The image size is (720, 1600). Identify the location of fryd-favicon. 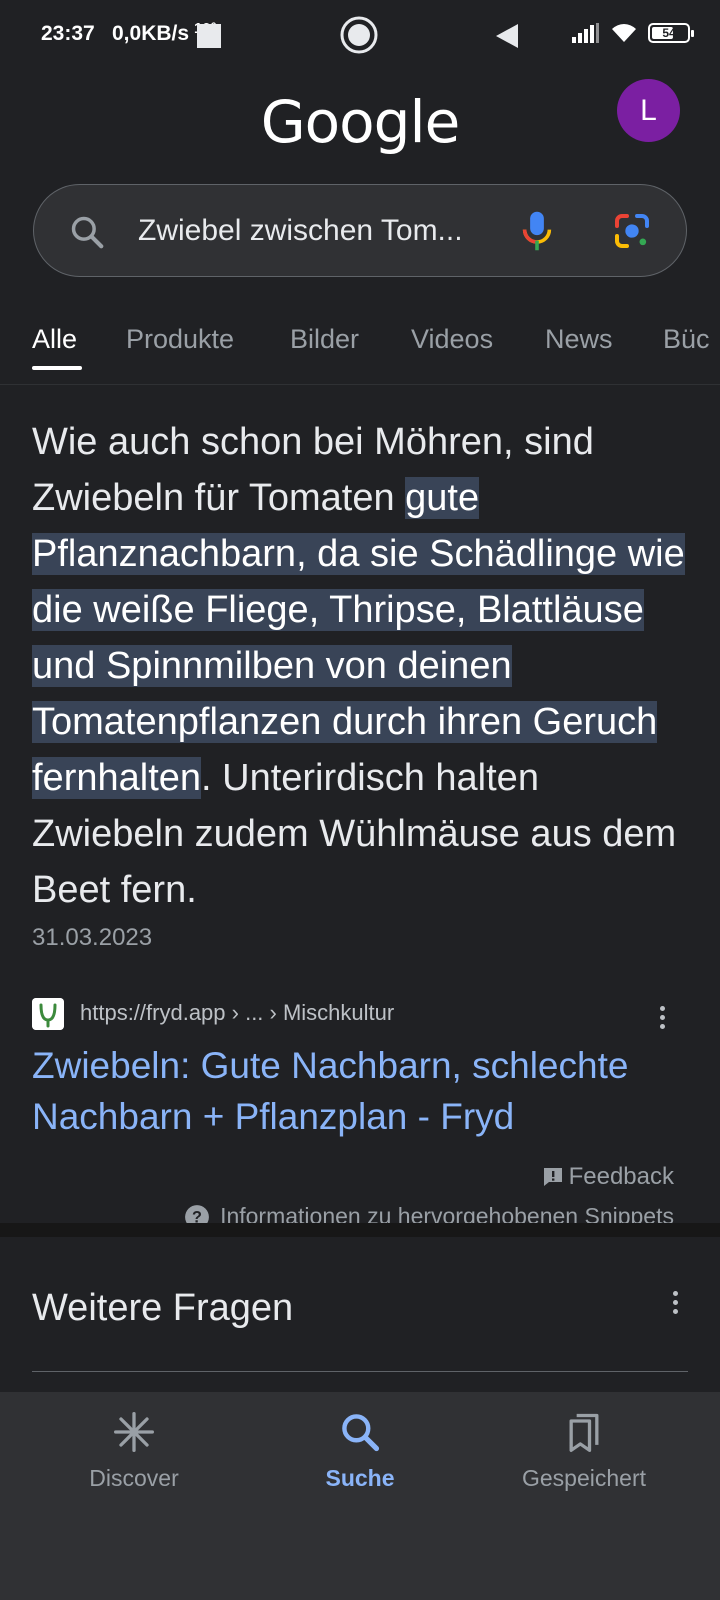
(48, 1014).